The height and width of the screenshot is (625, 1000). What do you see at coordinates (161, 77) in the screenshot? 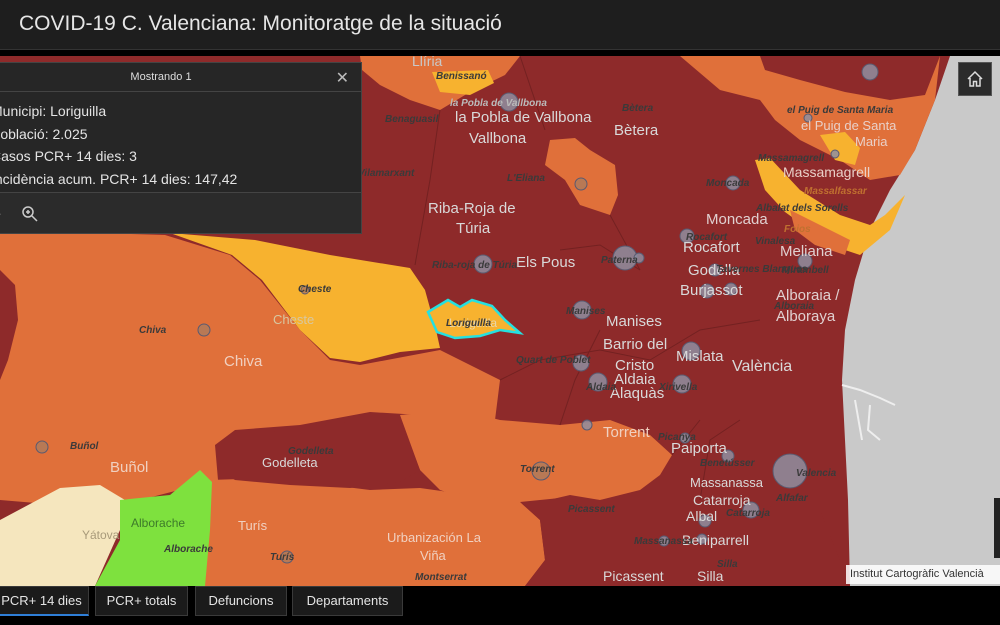
I see `popup-title: Mostrando 1` at bounding box center [161, 77].